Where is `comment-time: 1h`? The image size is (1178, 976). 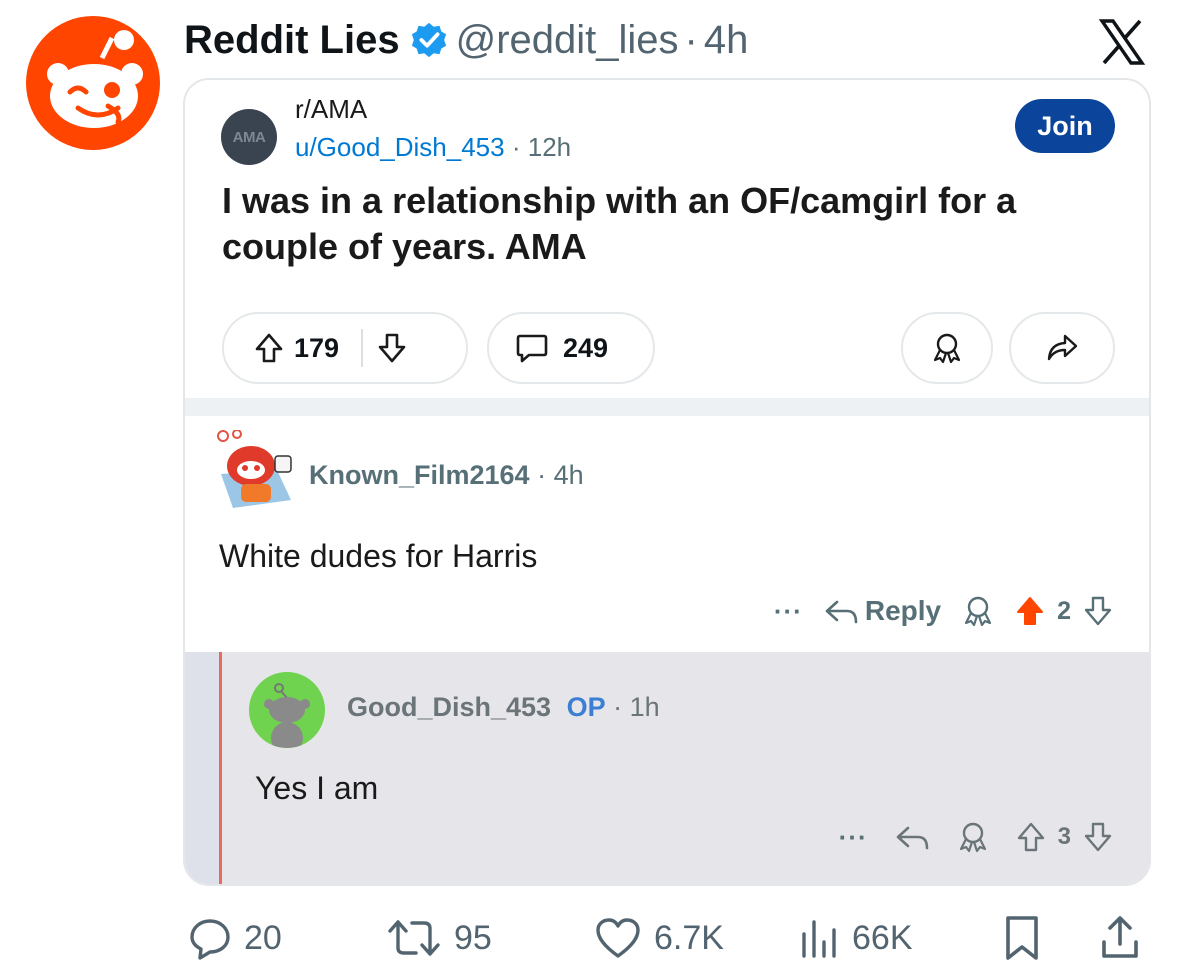
comment-time: 1h is located at coordinates (644, 707).